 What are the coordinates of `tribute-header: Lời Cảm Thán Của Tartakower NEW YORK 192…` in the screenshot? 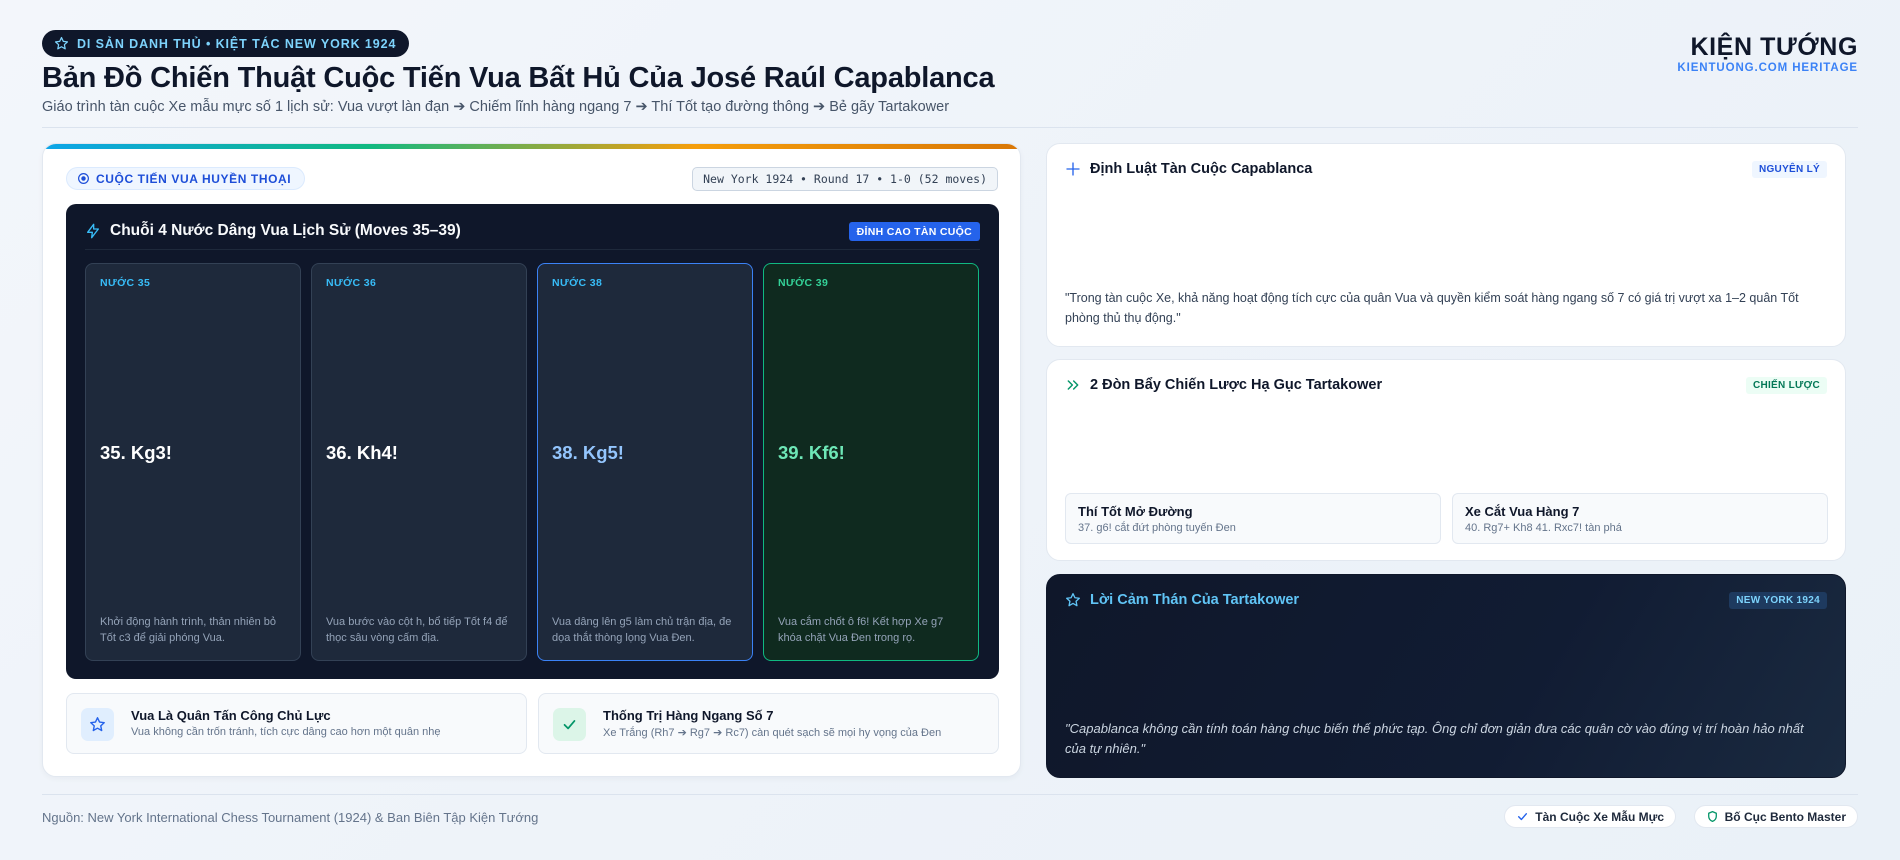 It's located at (1446, 601).